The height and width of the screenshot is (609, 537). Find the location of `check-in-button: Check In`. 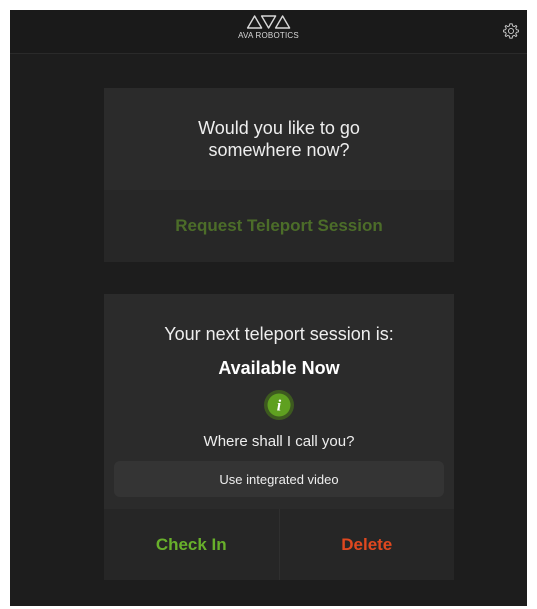

check-in-button: Check In is located at coordinates (192, 544).